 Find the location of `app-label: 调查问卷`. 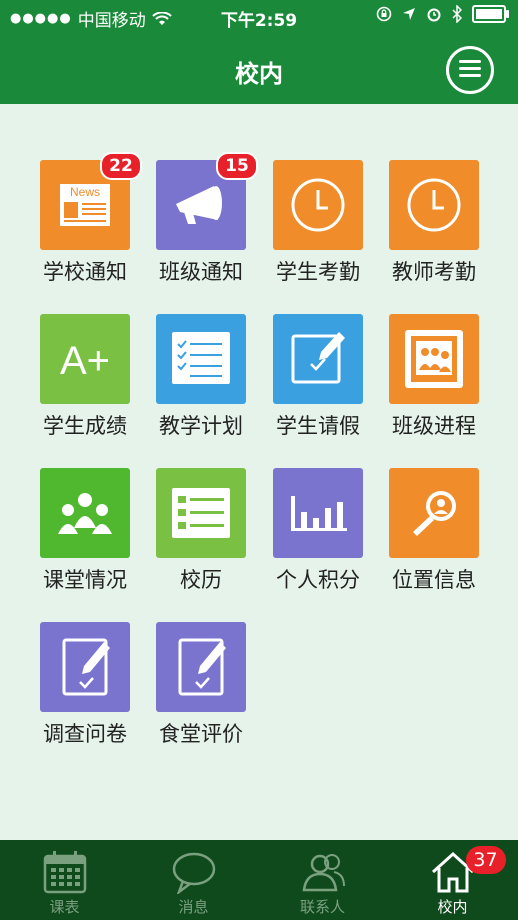

app-label: 调查问卷 is located at coordinates (85, 734).